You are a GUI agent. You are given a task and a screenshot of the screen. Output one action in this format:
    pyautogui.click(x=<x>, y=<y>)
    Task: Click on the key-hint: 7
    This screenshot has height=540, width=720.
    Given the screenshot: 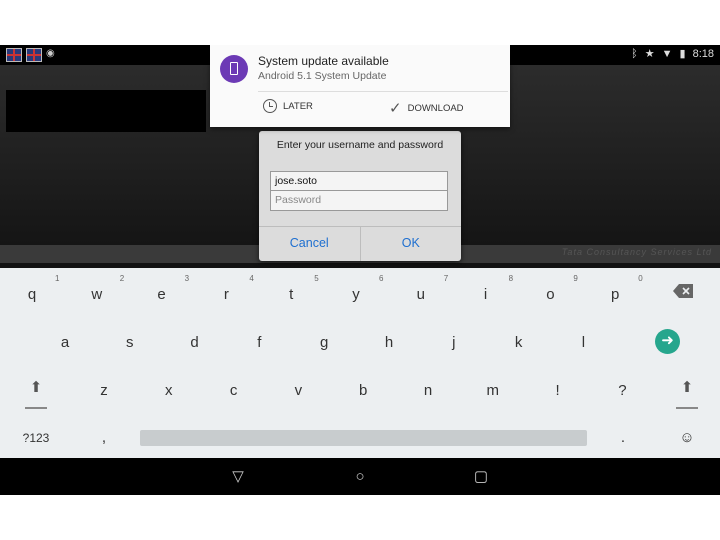 What is the action you would take?
    pyautogui.click(x=446, y=278)
    